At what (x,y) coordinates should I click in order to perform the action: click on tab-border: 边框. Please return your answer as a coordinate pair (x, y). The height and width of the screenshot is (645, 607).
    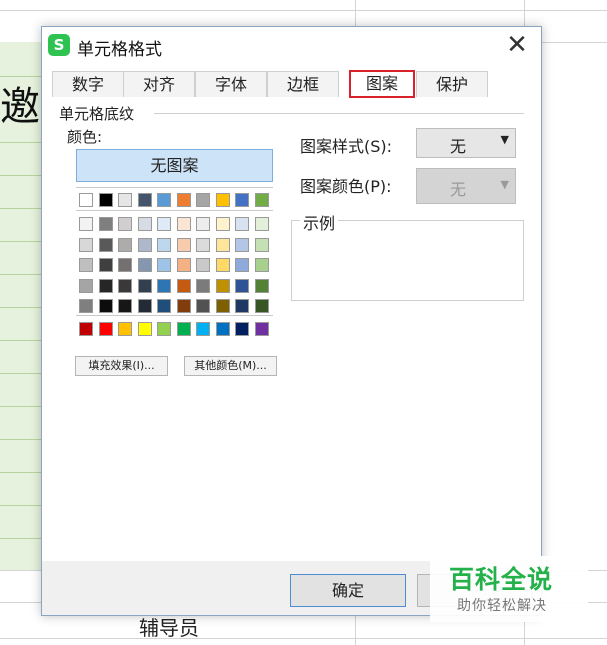
    Looking at the image, I should click on (303, 84).